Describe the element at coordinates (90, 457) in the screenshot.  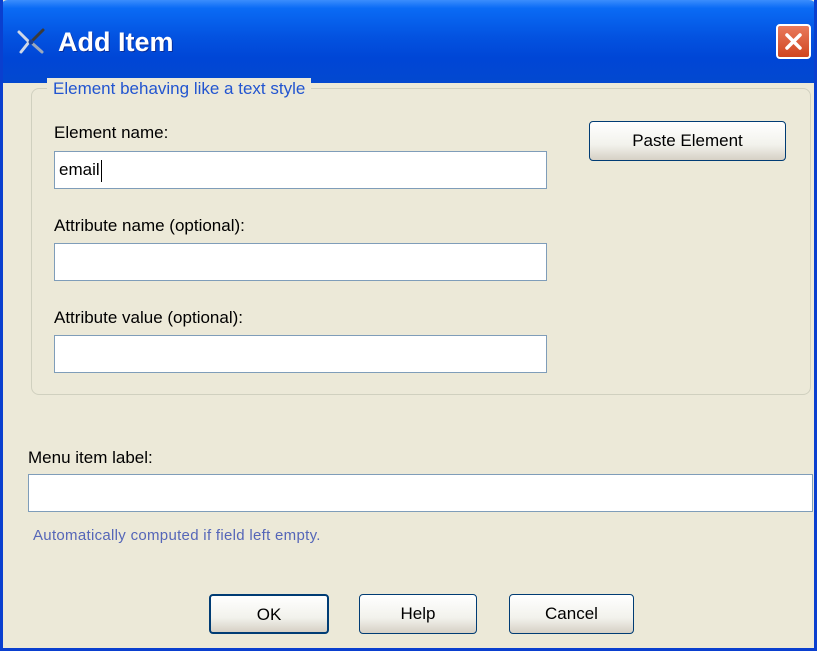
I see `menu-item-label: Menu item label:` at that location.